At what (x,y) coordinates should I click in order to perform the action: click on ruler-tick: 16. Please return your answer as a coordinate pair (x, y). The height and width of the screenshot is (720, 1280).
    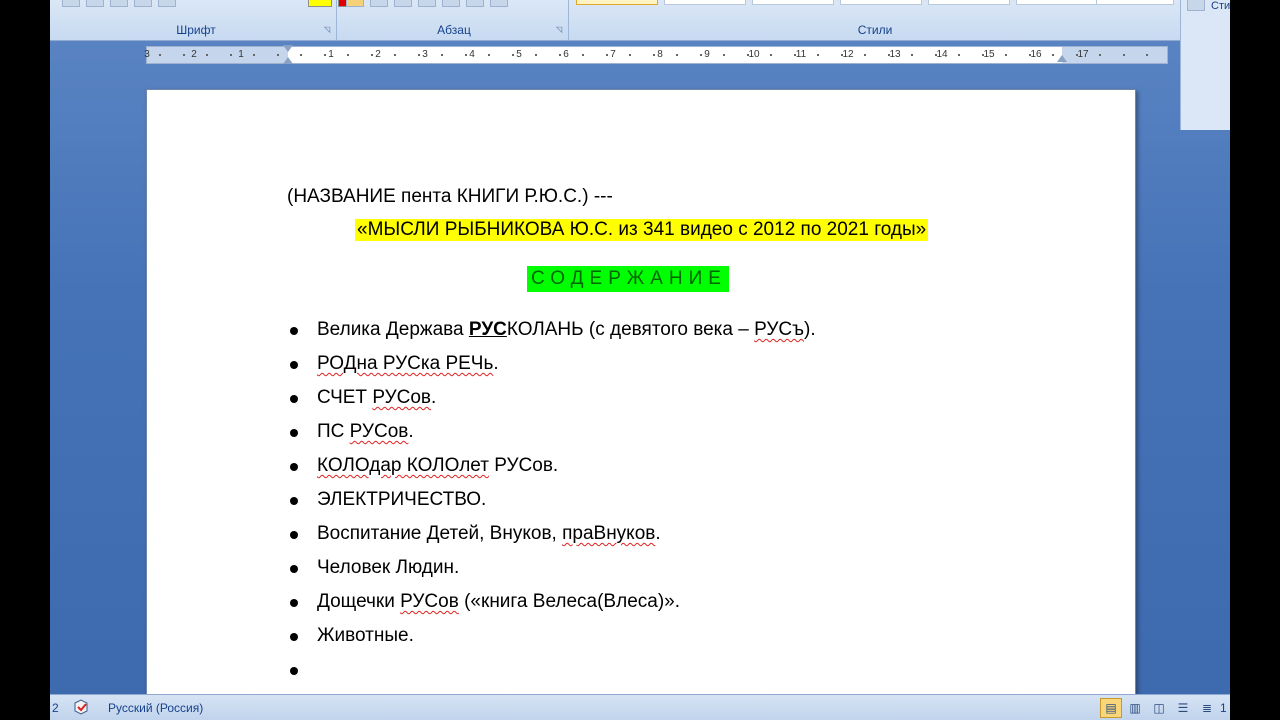
    Looking at the image, I should click on (1036, 54).